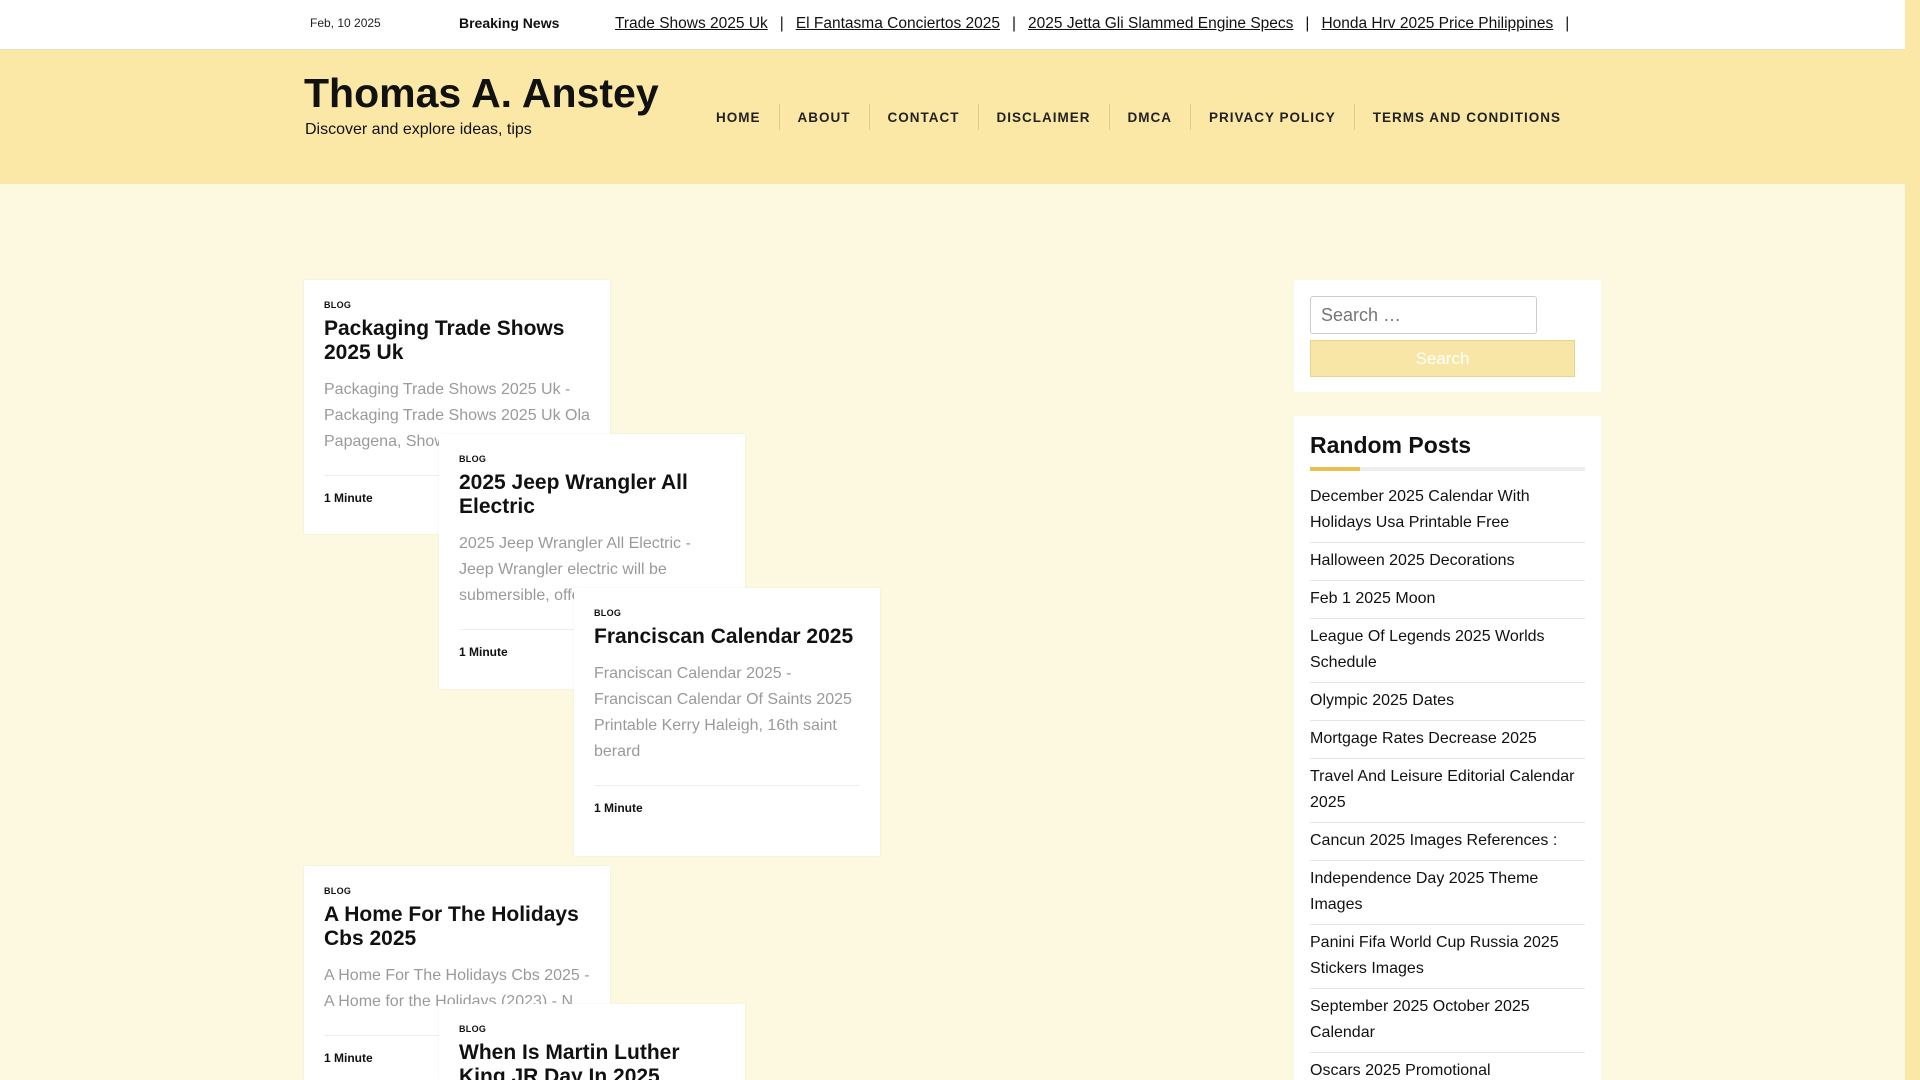 The image size is (1920, 1080). What do you see at coordinates (739, 117) in the screenshot?
I see `nav-home: HOME` at bounding box center [739, 117].